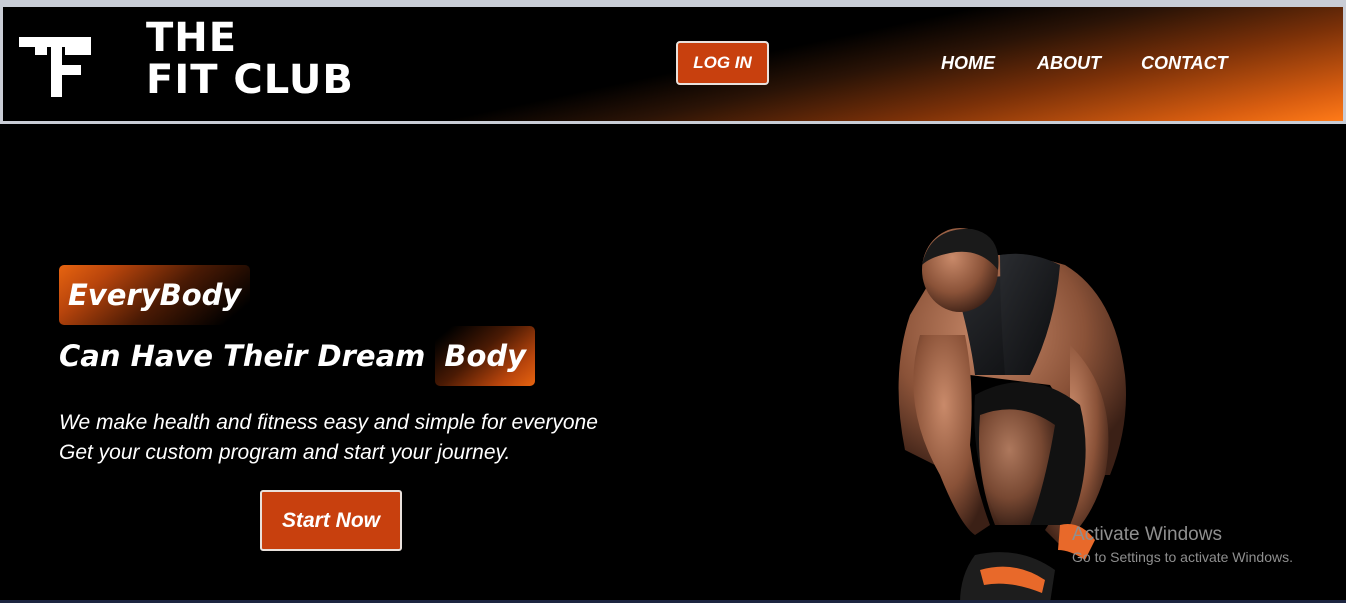 This screenshot has height=603, width=1346. Describe the element at coordinates (968, 63) in the screenshot. I see `nav-link-home: HOME` at that location.